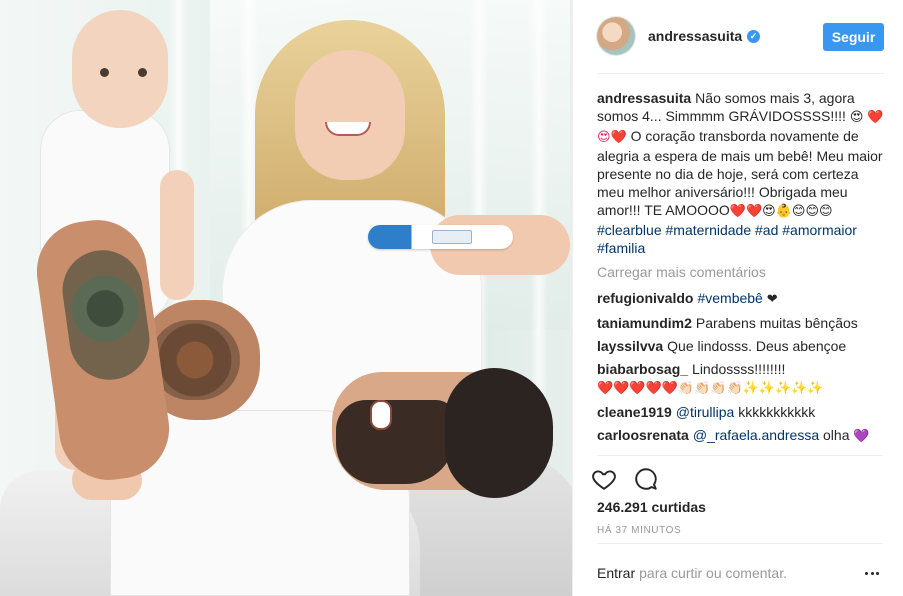 The image size is (903, 596). I want to click on more-options-icon, so click(872, 574).